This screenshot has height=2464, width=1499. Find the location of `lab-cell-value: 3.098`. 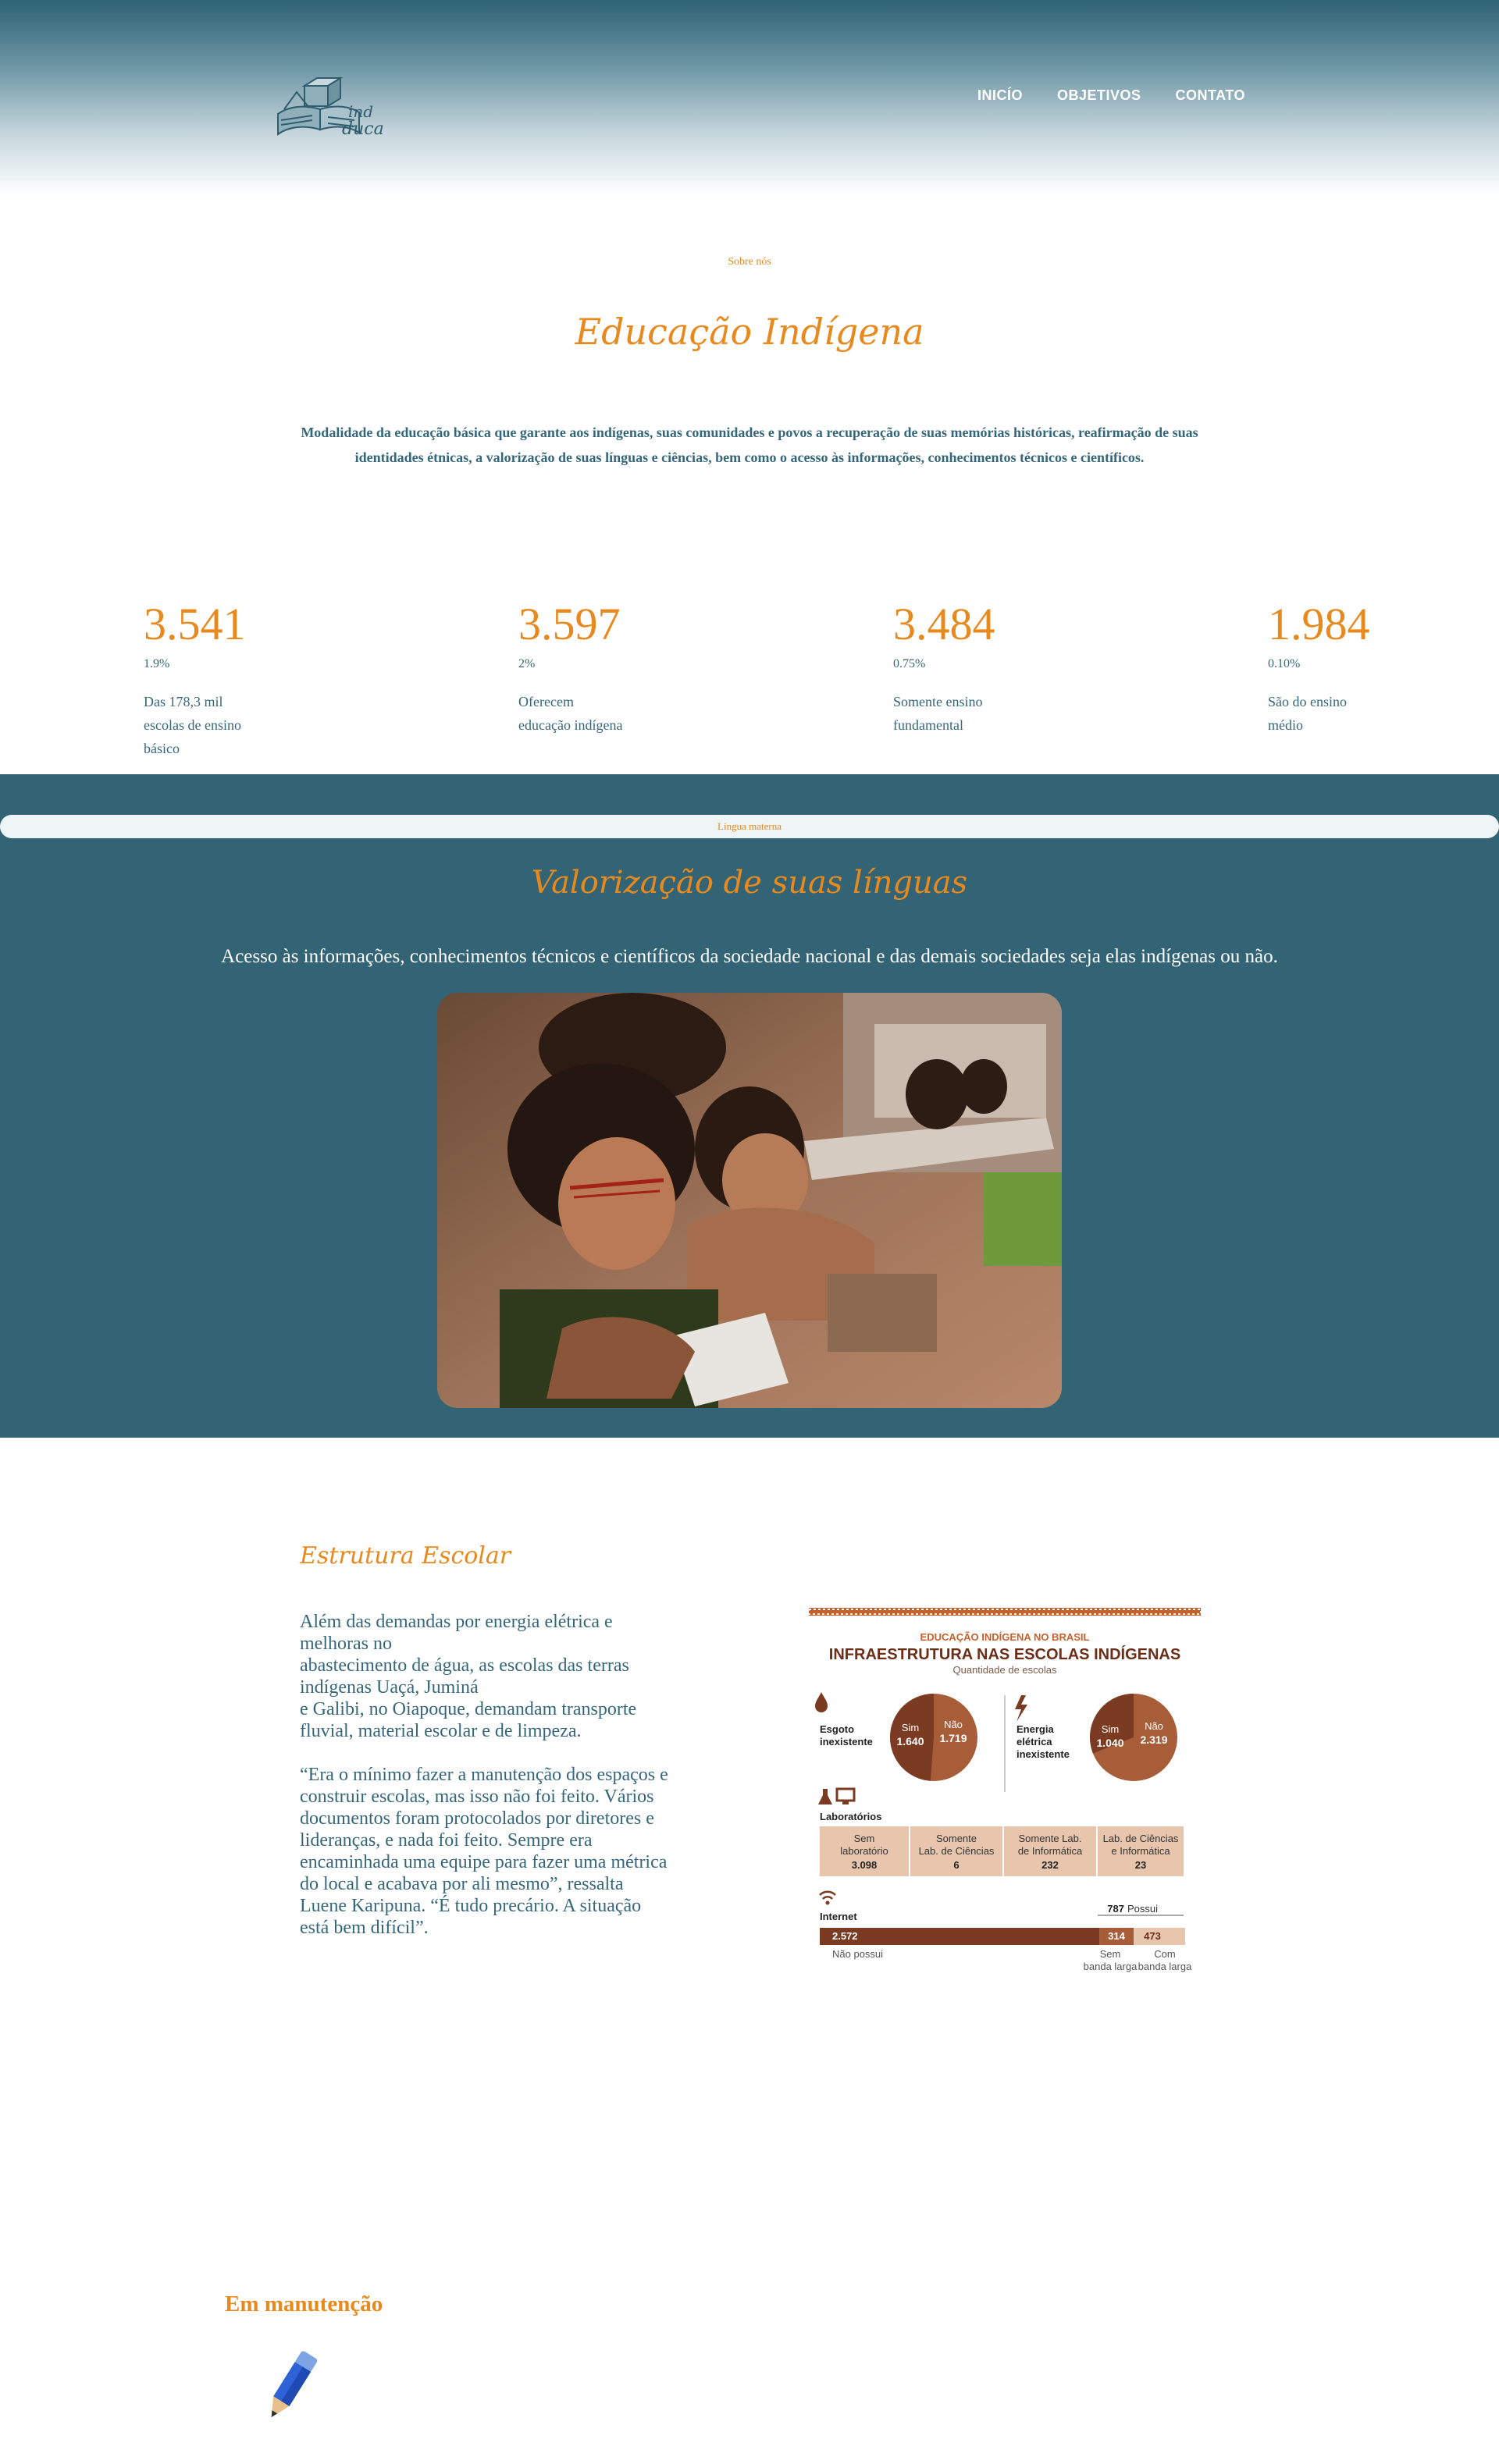

lab-cell-value: 3.098 is located at coordinates (865, 1865).